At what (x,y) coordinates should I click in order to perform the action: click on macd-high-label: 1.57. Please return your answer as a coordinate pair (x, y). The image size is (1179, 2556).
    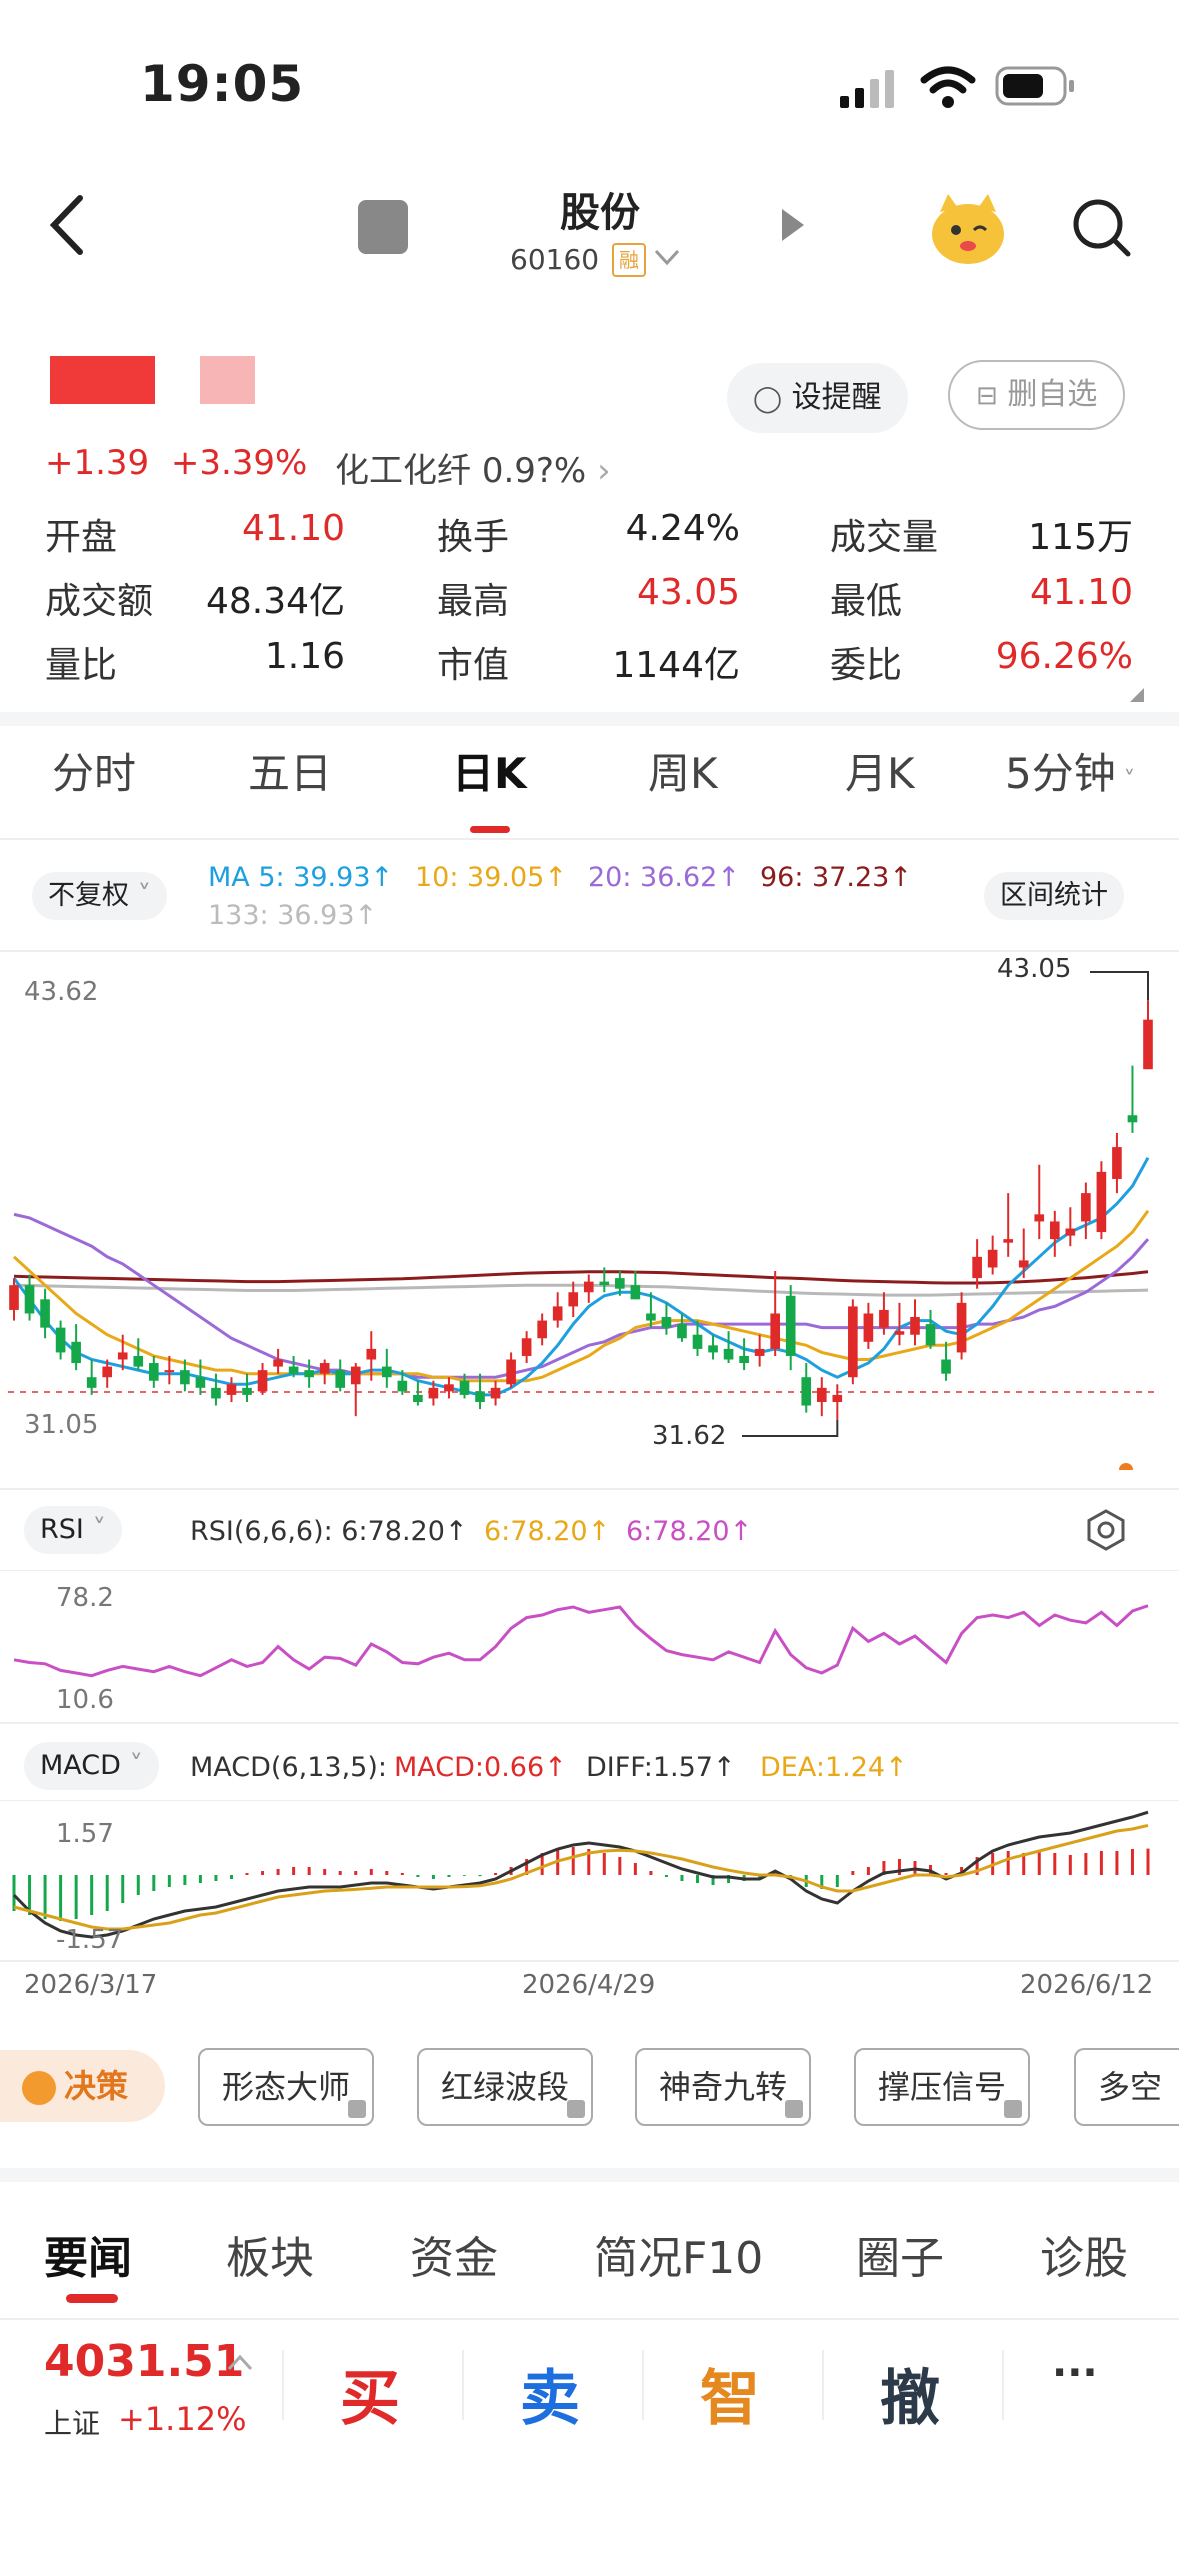
    Looking at the image, I should click on (85, 1834).